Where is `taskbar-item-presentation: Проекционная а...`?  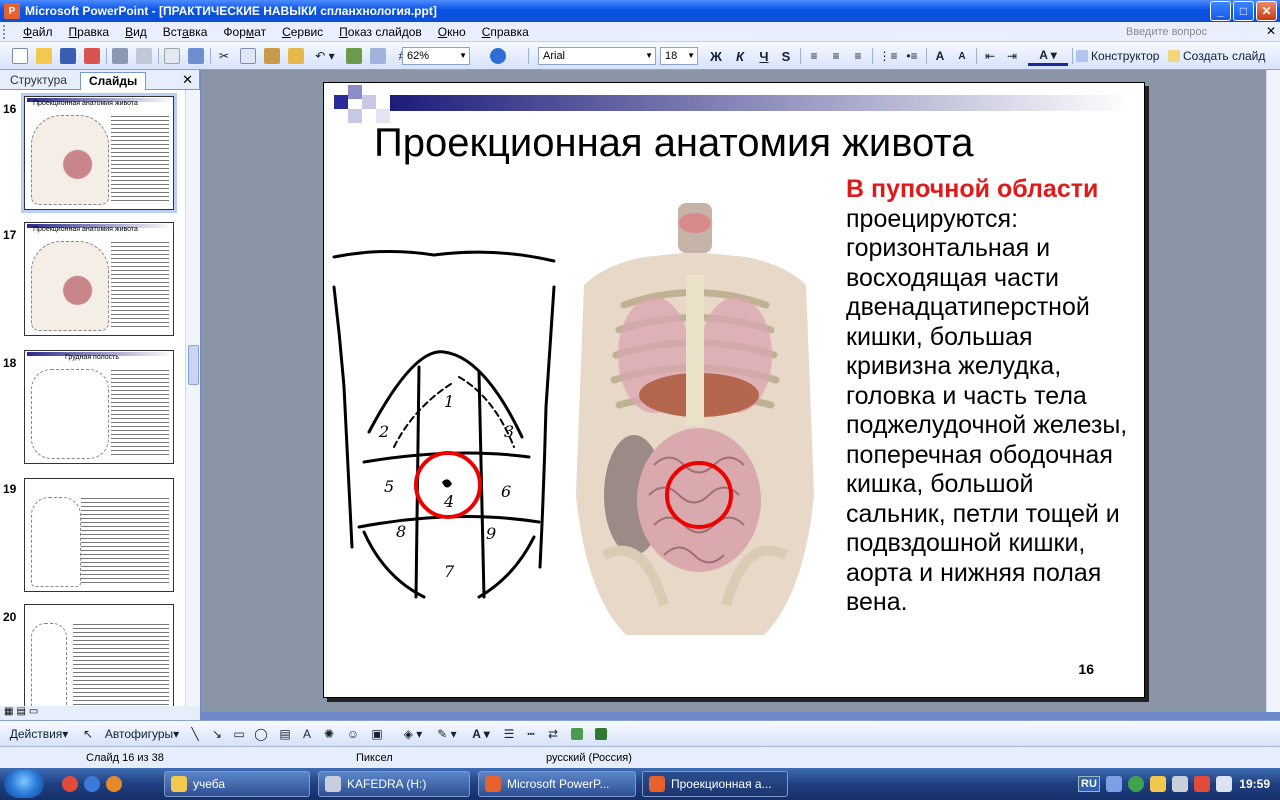 taskbar-item-presentation: Проекционная а... is located at coordinates (715, 784).